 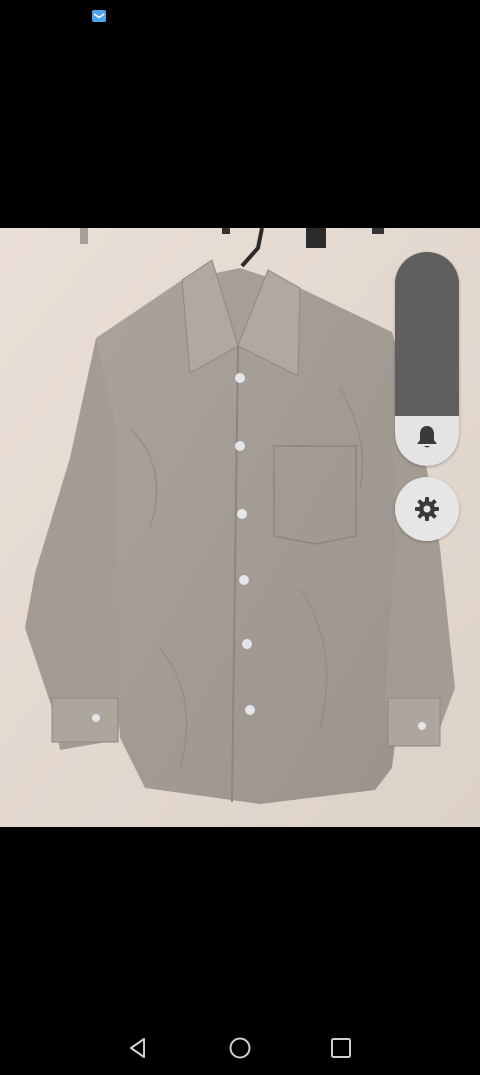 I want to click on mail-notification-icon, so click(x=99, y=15).